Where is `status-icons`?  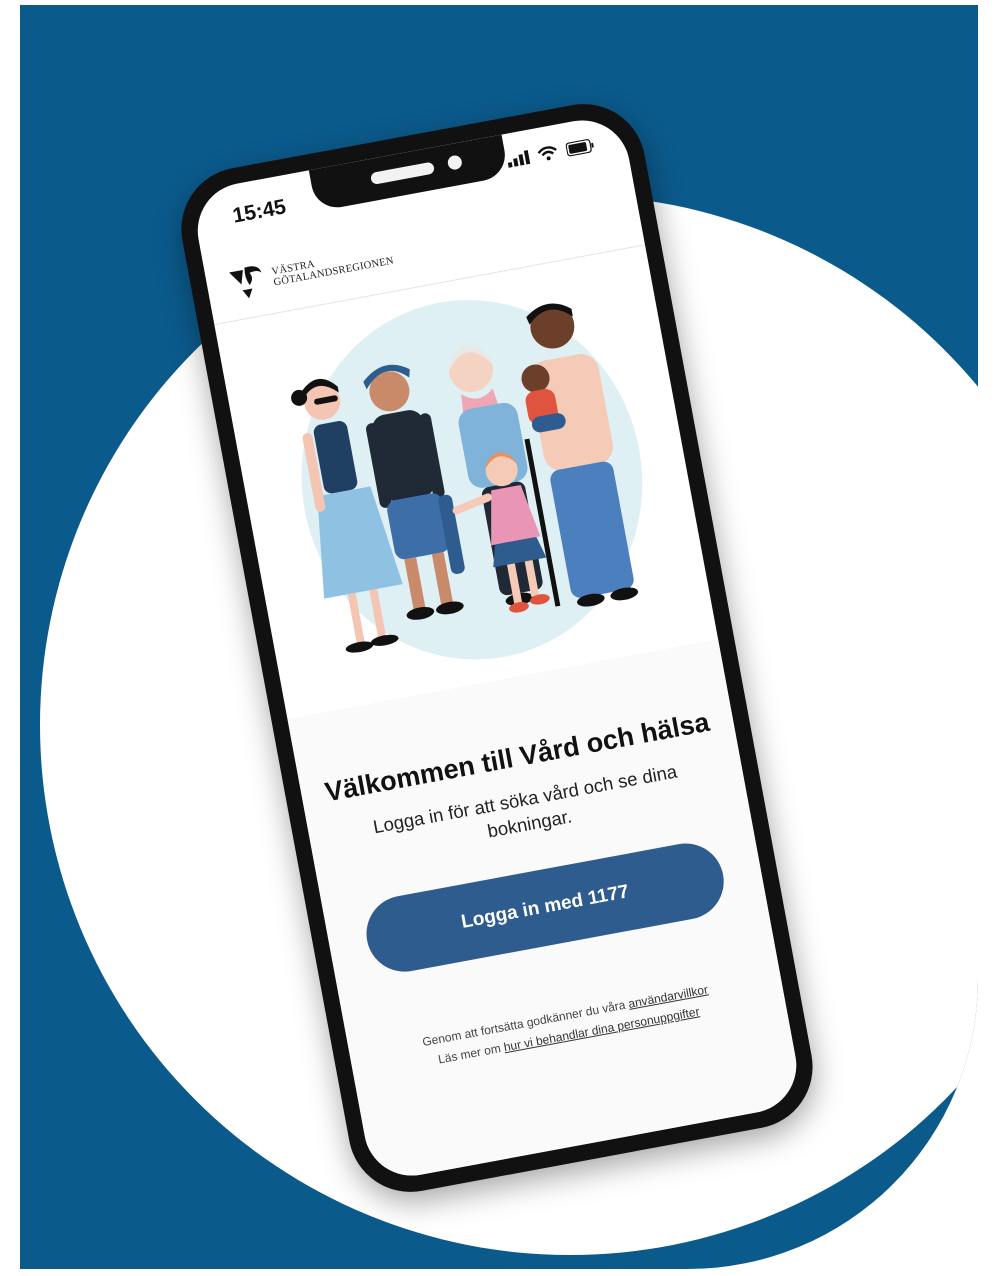
status-icons is located at coordinates (550, 153).